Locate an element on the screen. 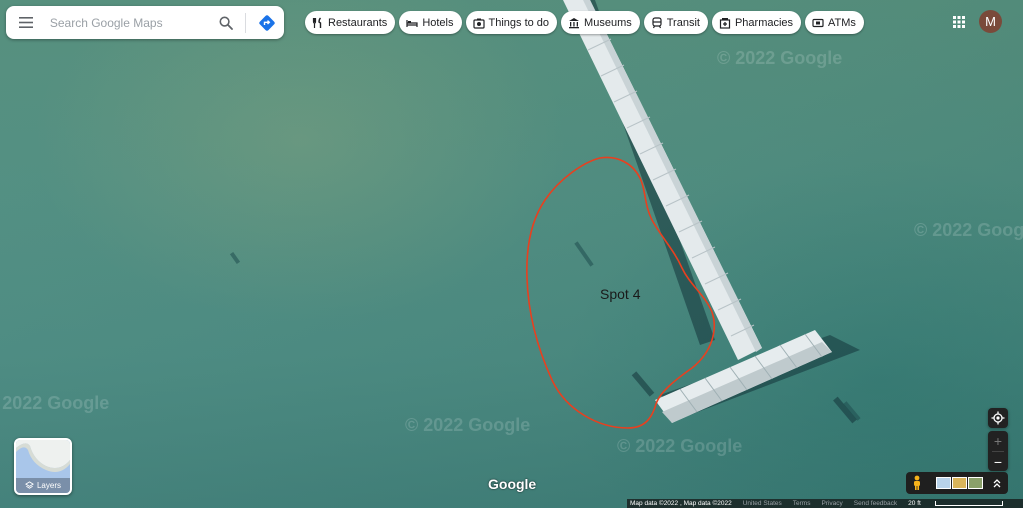 Image resolution: width=1023 pixels, height=508 pixels. museum-icon is located at coordinates (574, 23).